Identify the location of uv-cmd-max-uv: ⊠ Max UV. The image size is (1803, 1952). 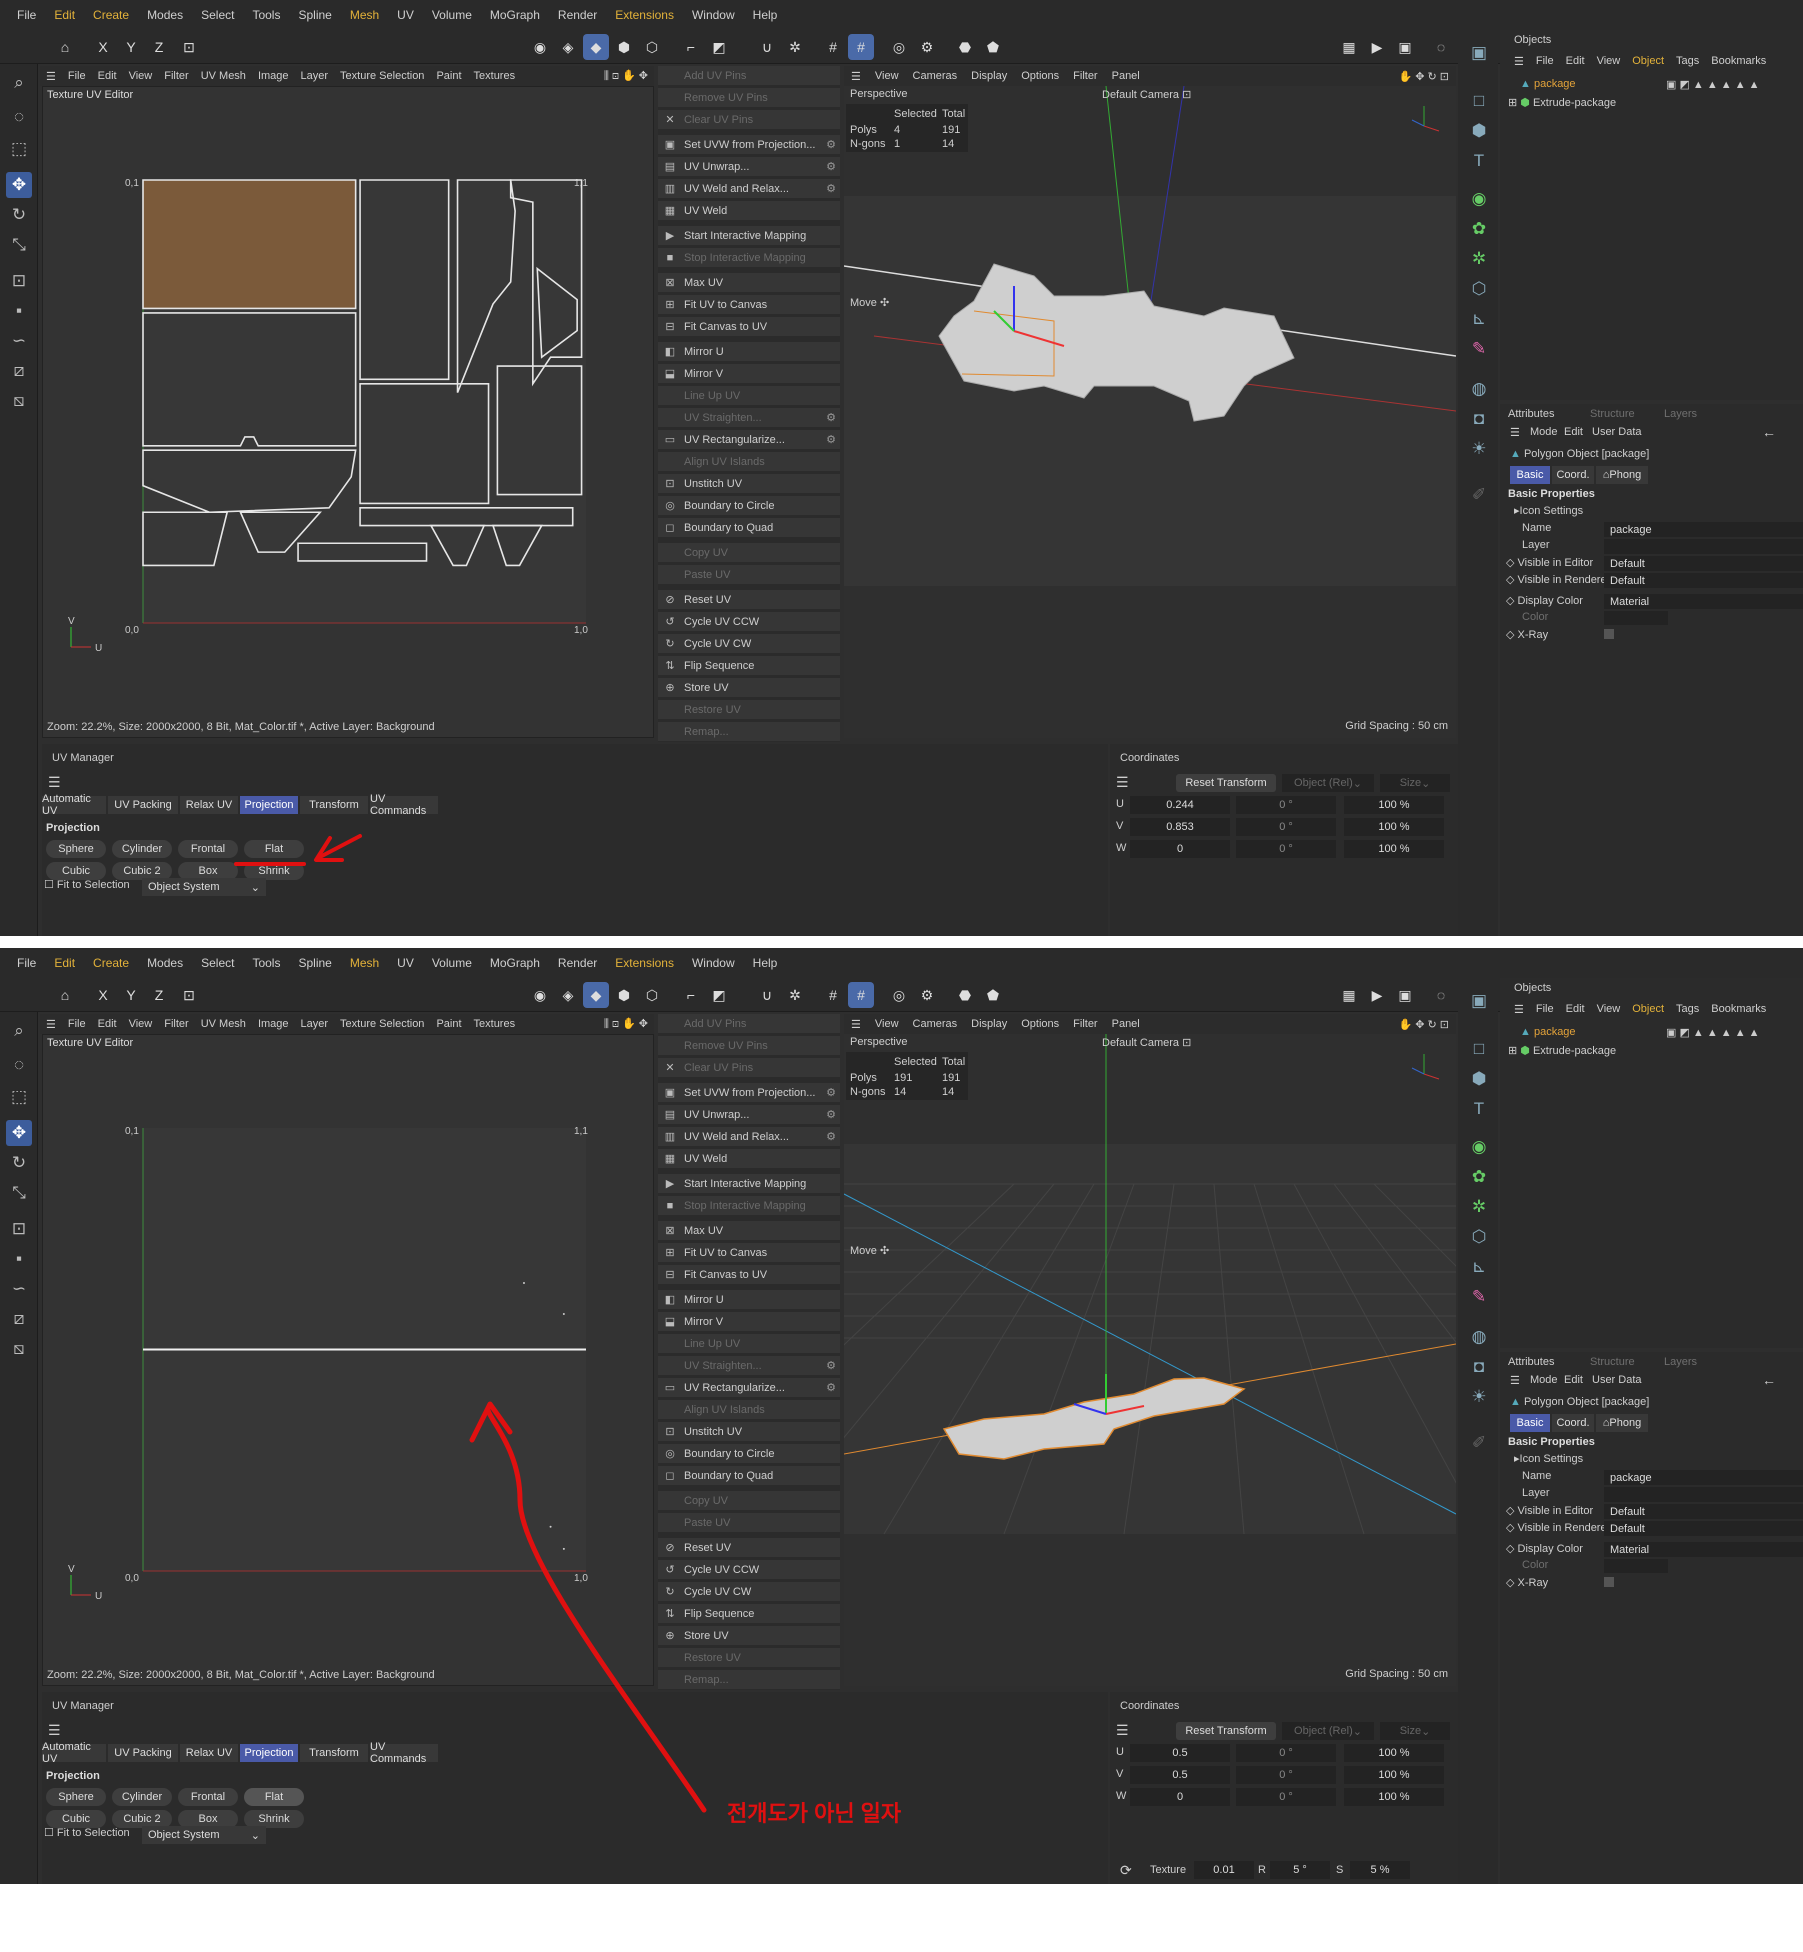
(749, 1231).